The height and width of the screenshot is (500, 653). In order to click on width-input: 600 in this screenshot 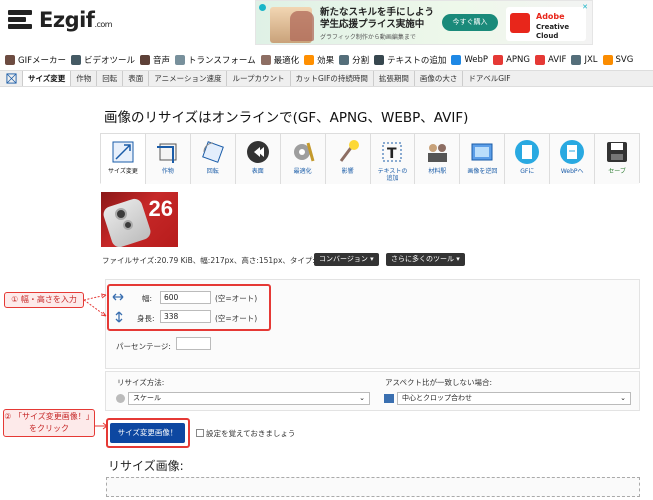, I will do `click(185, 297)`.